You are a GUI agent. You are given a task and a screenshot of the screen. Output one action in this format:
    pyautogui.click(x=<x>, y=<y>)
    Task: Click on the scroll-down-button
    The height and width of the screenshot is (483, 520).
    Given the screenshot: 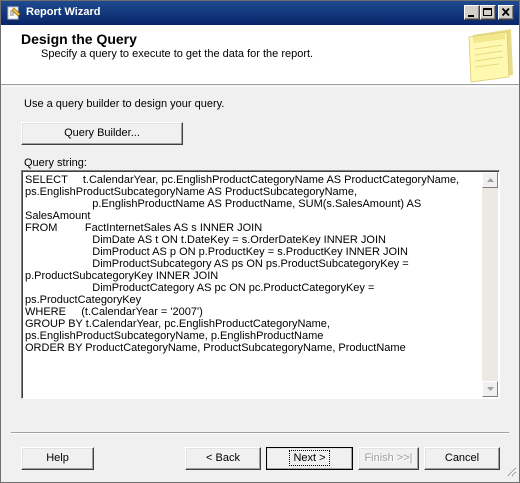 What is the action you would take?
    pyautogui.click(x=490, y=389)
    